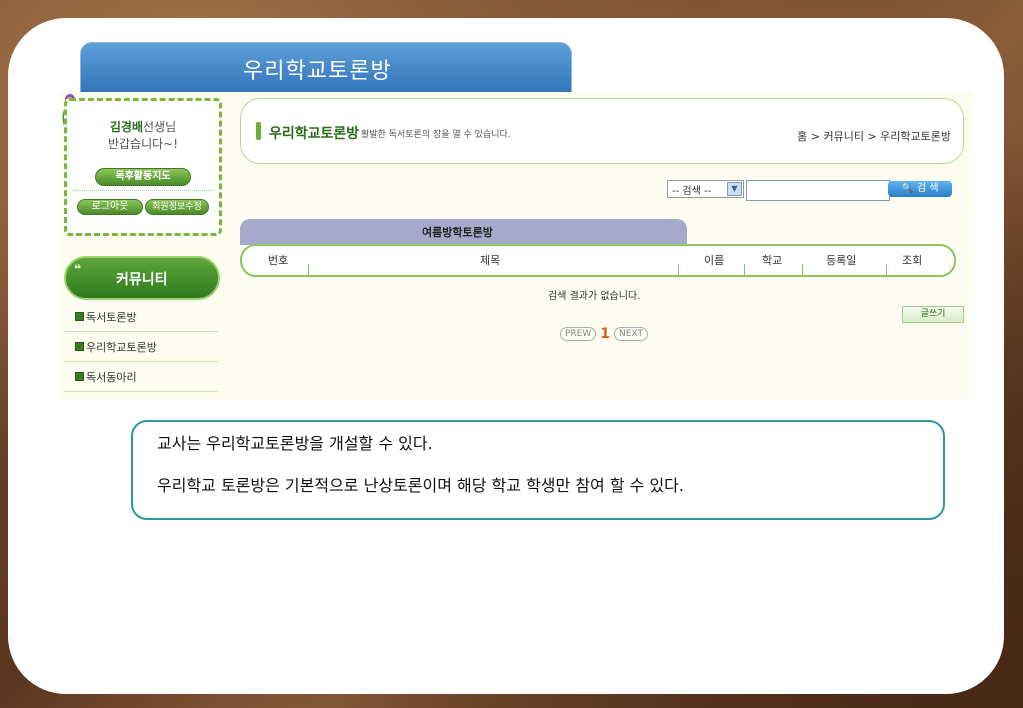 The height and width of the screenshot is (708, 1023). Describe the element at coordinates (490, 260) in the screenshot. I see `column-header-title: 제목` at that location.